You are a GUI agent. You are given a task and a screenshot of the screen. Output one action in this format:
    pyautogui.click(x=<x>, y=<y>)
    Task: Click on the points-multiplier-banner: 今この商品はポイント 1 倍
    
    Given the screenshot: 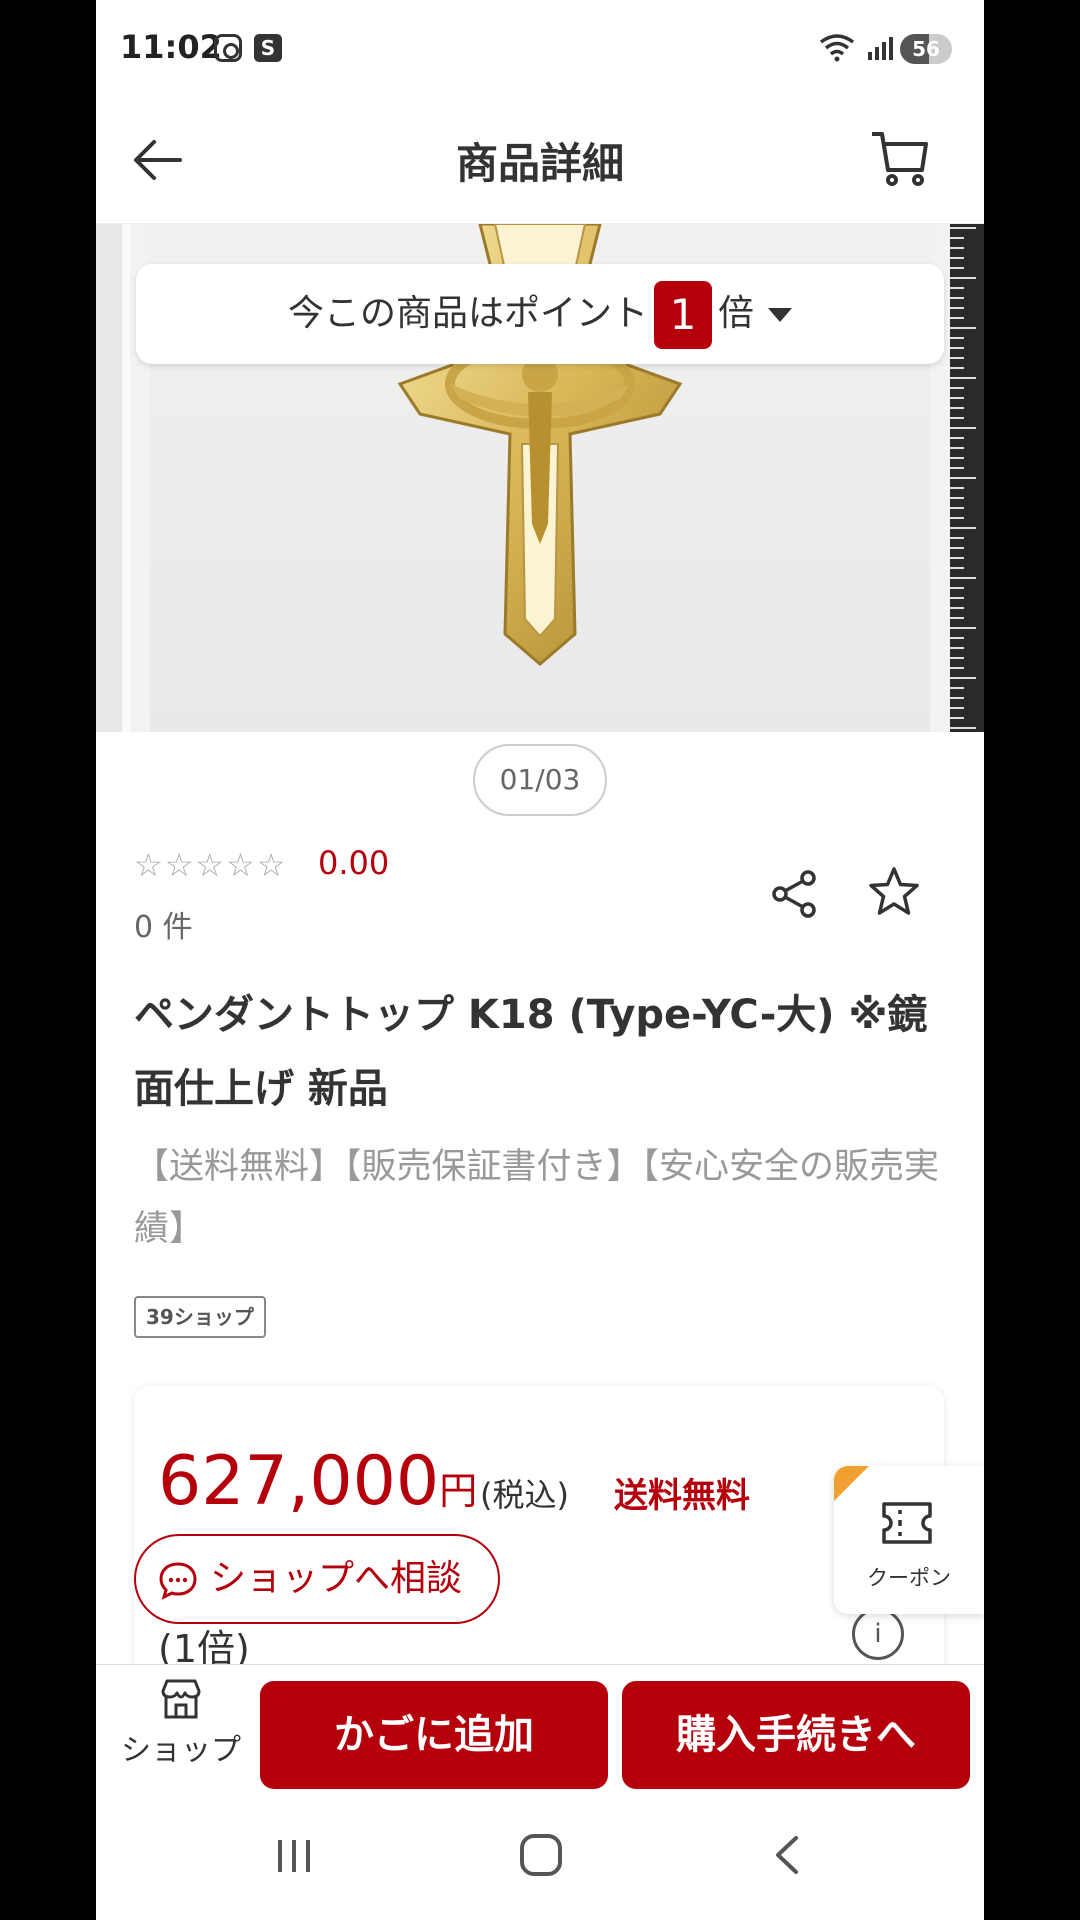 What is the action you would take?
    pyautogui.click(x=540, y=314)
    